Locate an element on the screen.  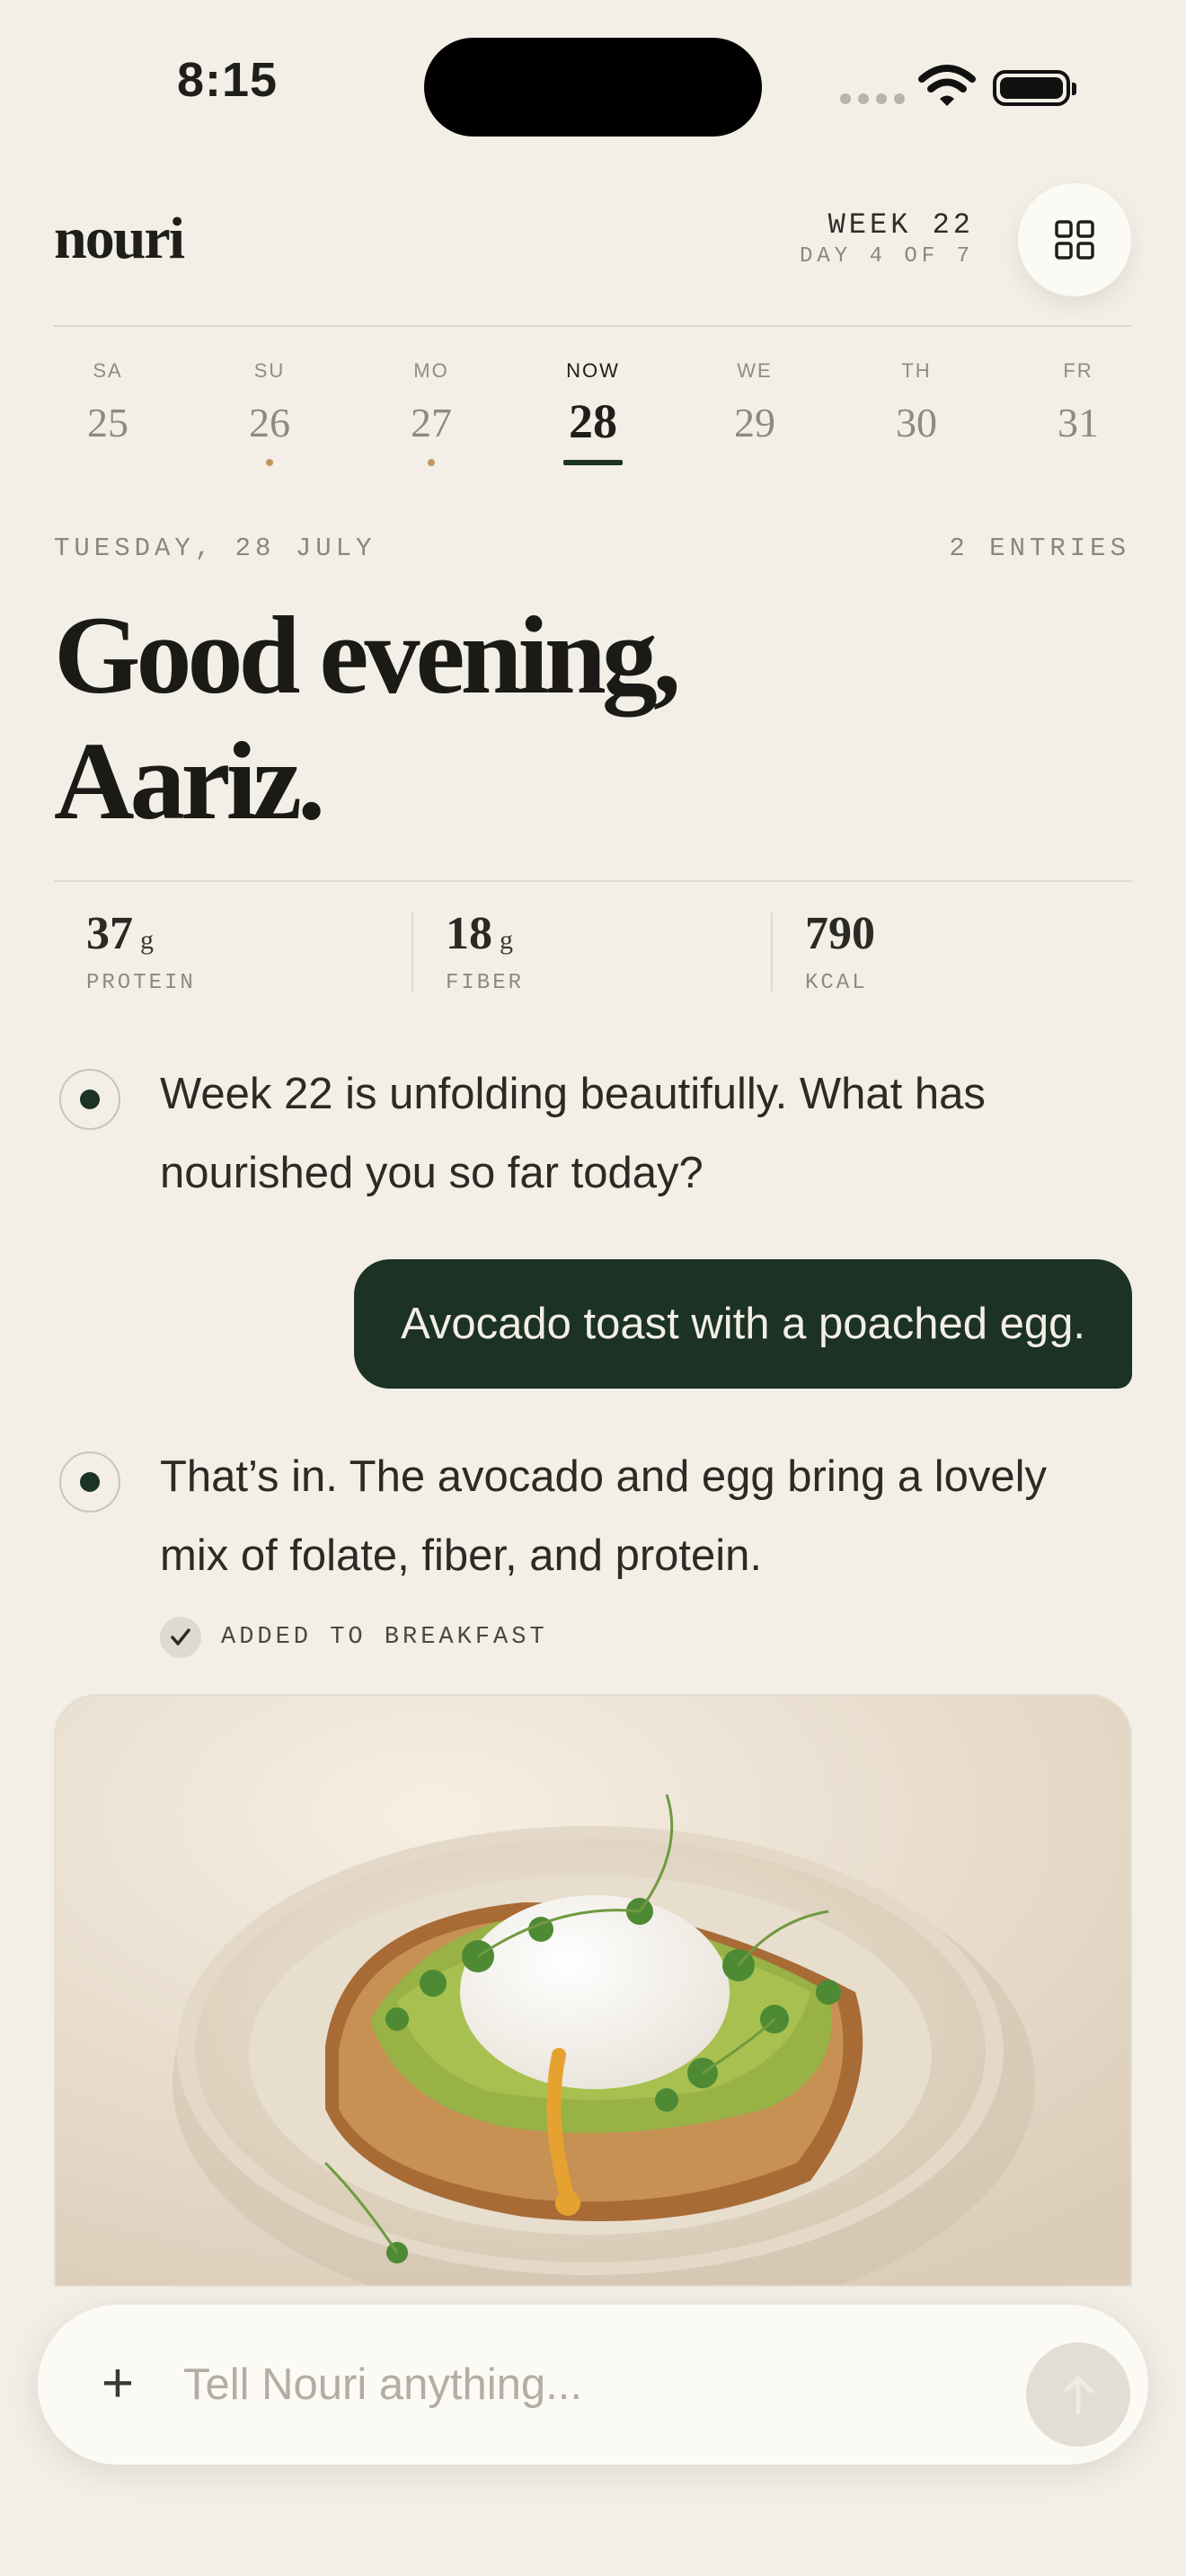
send-button is located at coordinates (1078, 2394).